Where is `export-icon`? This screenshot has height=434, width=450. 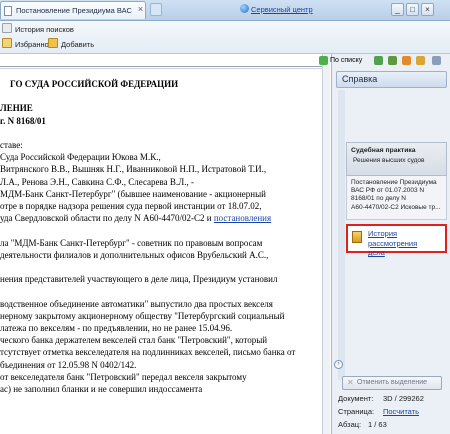 export-icon is located at coordinates (392, 60).